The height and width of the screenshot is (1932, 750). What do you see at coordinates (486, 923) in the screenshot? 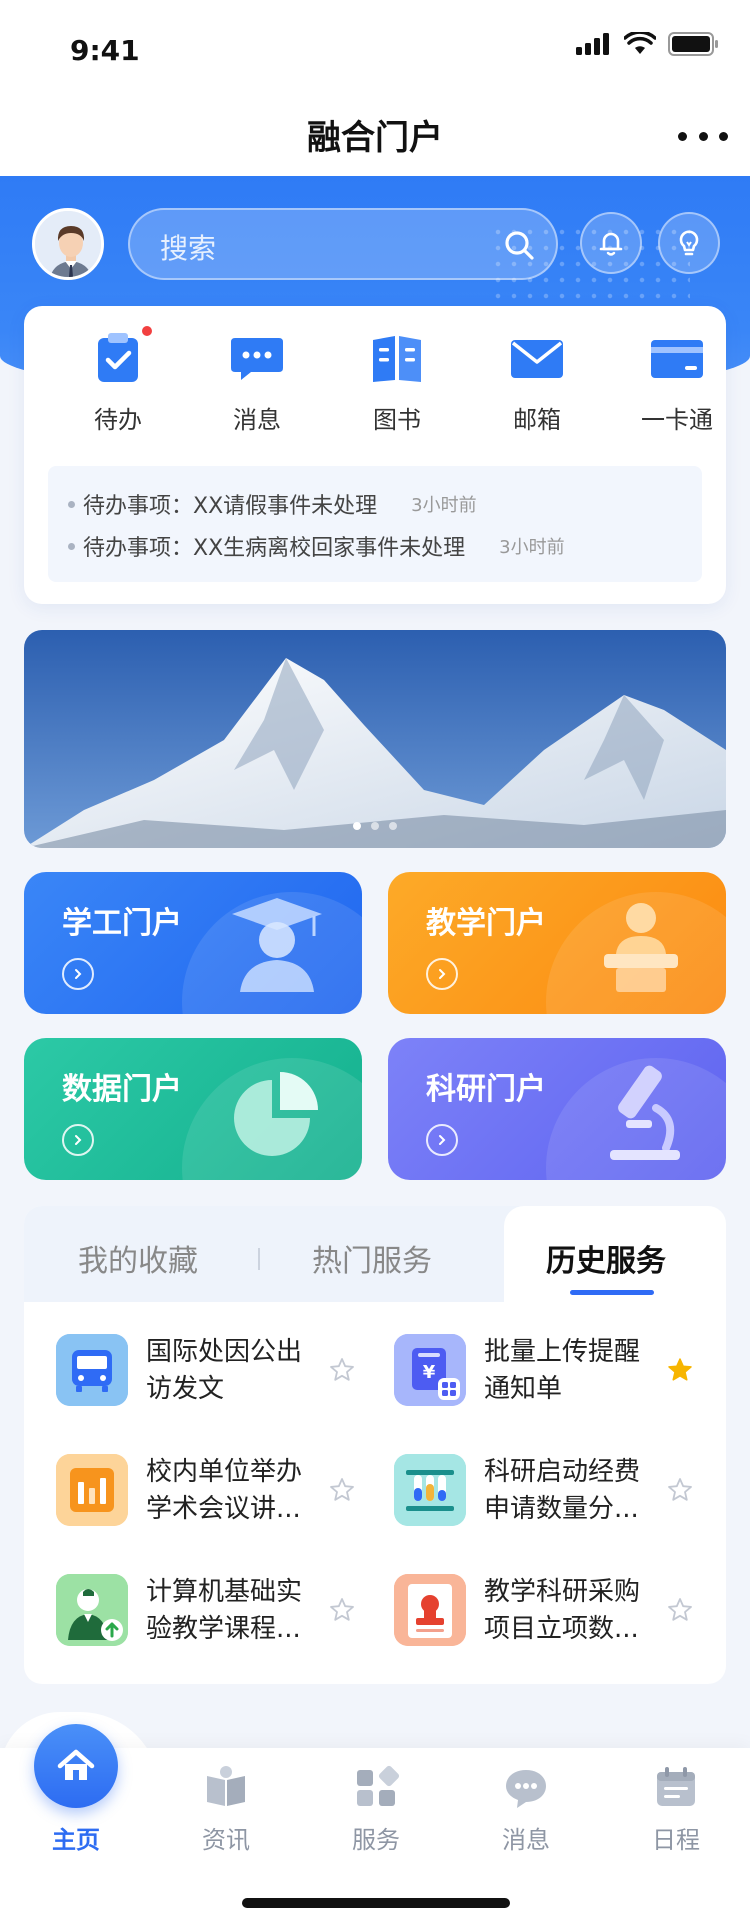
I see `portal-title: 教学门户` at bounding box center [486, 923].